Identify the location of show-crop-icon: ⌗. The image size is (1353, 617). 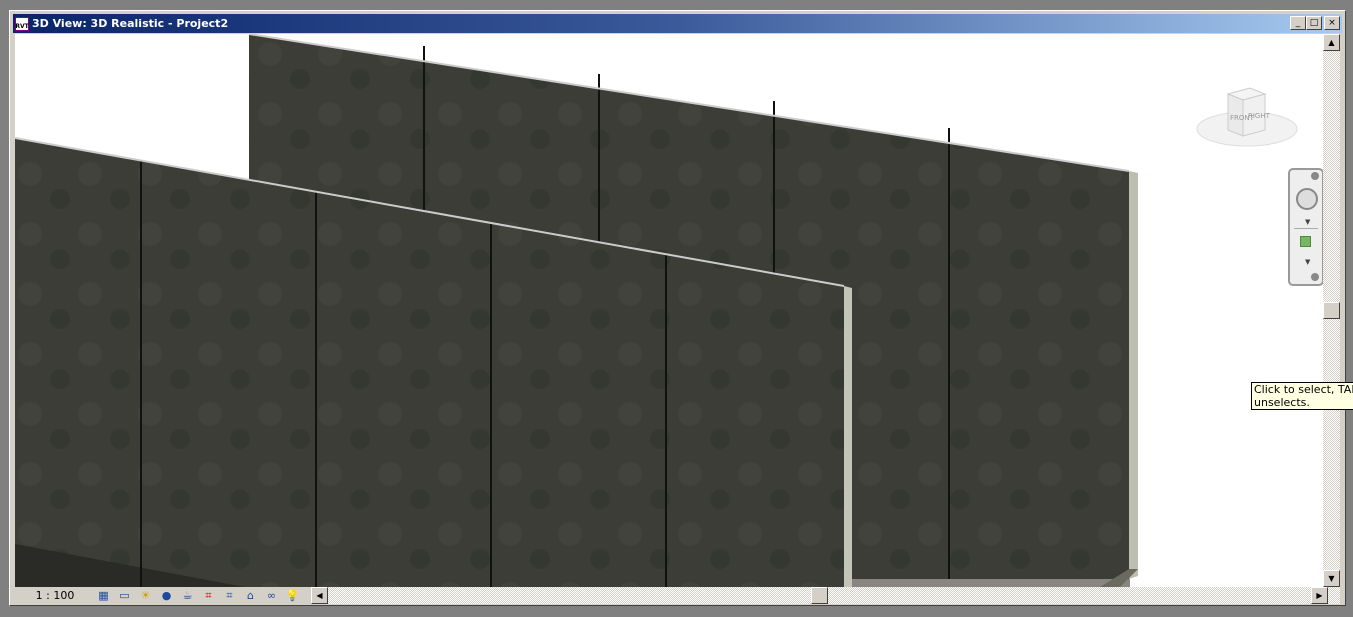
(229, 596).